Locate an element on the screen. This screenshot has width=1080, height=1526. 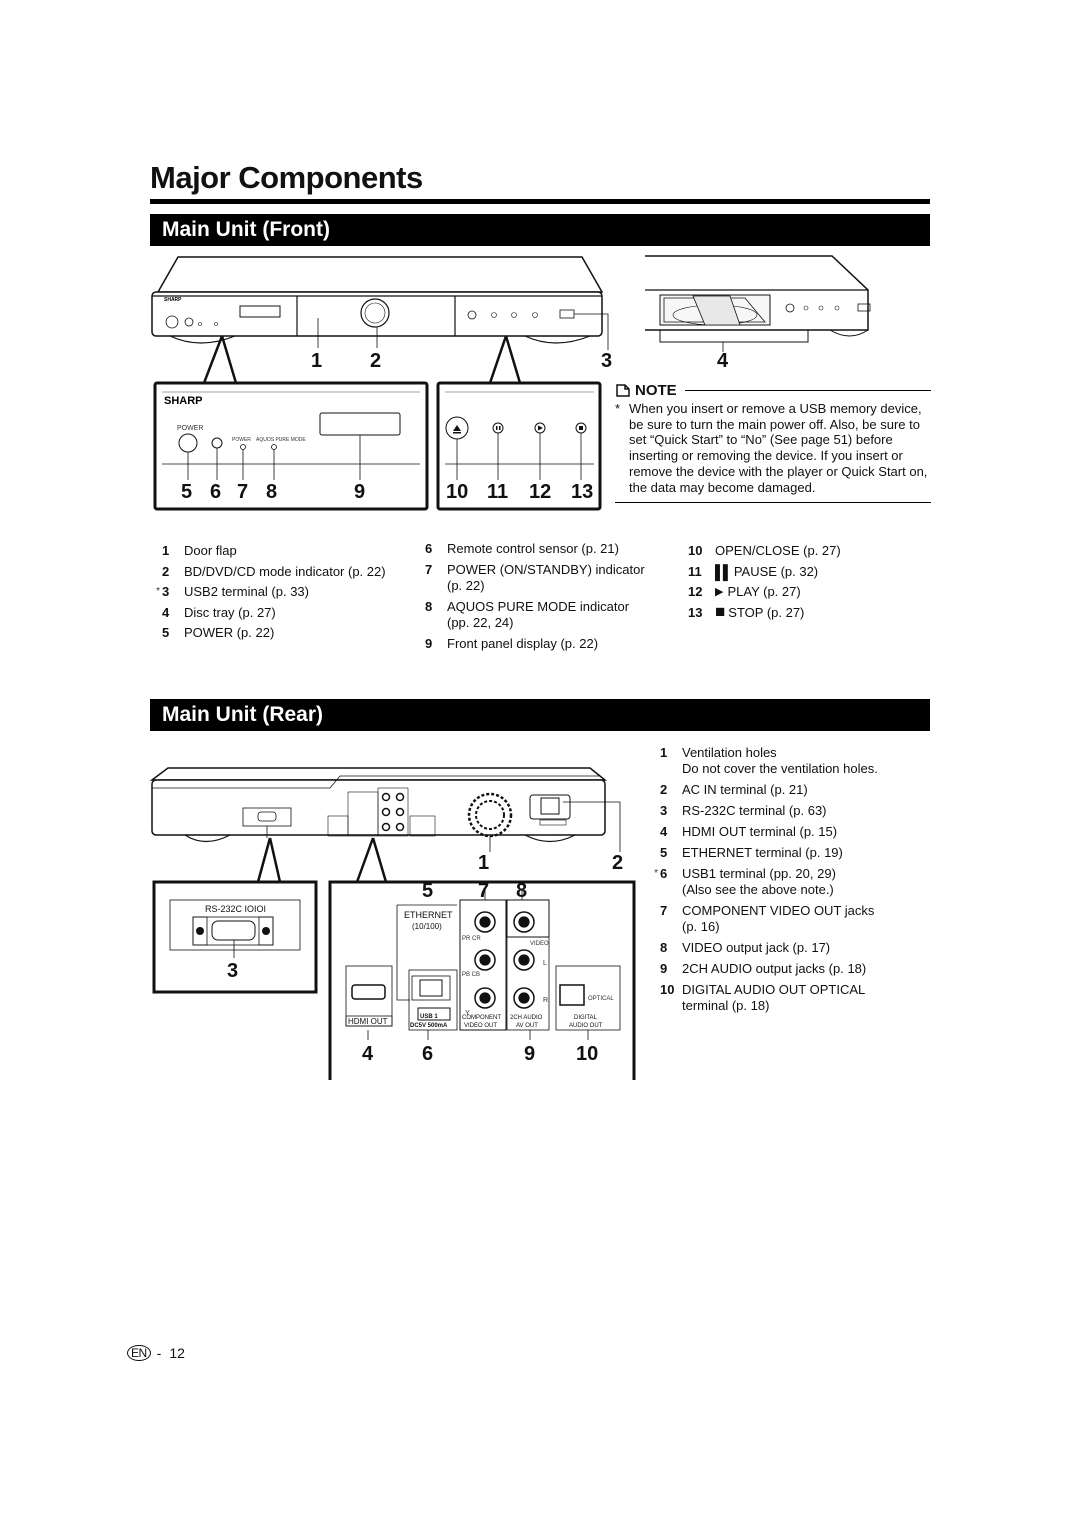
front-callout-6: 6 is located at coordinates (215, 492).